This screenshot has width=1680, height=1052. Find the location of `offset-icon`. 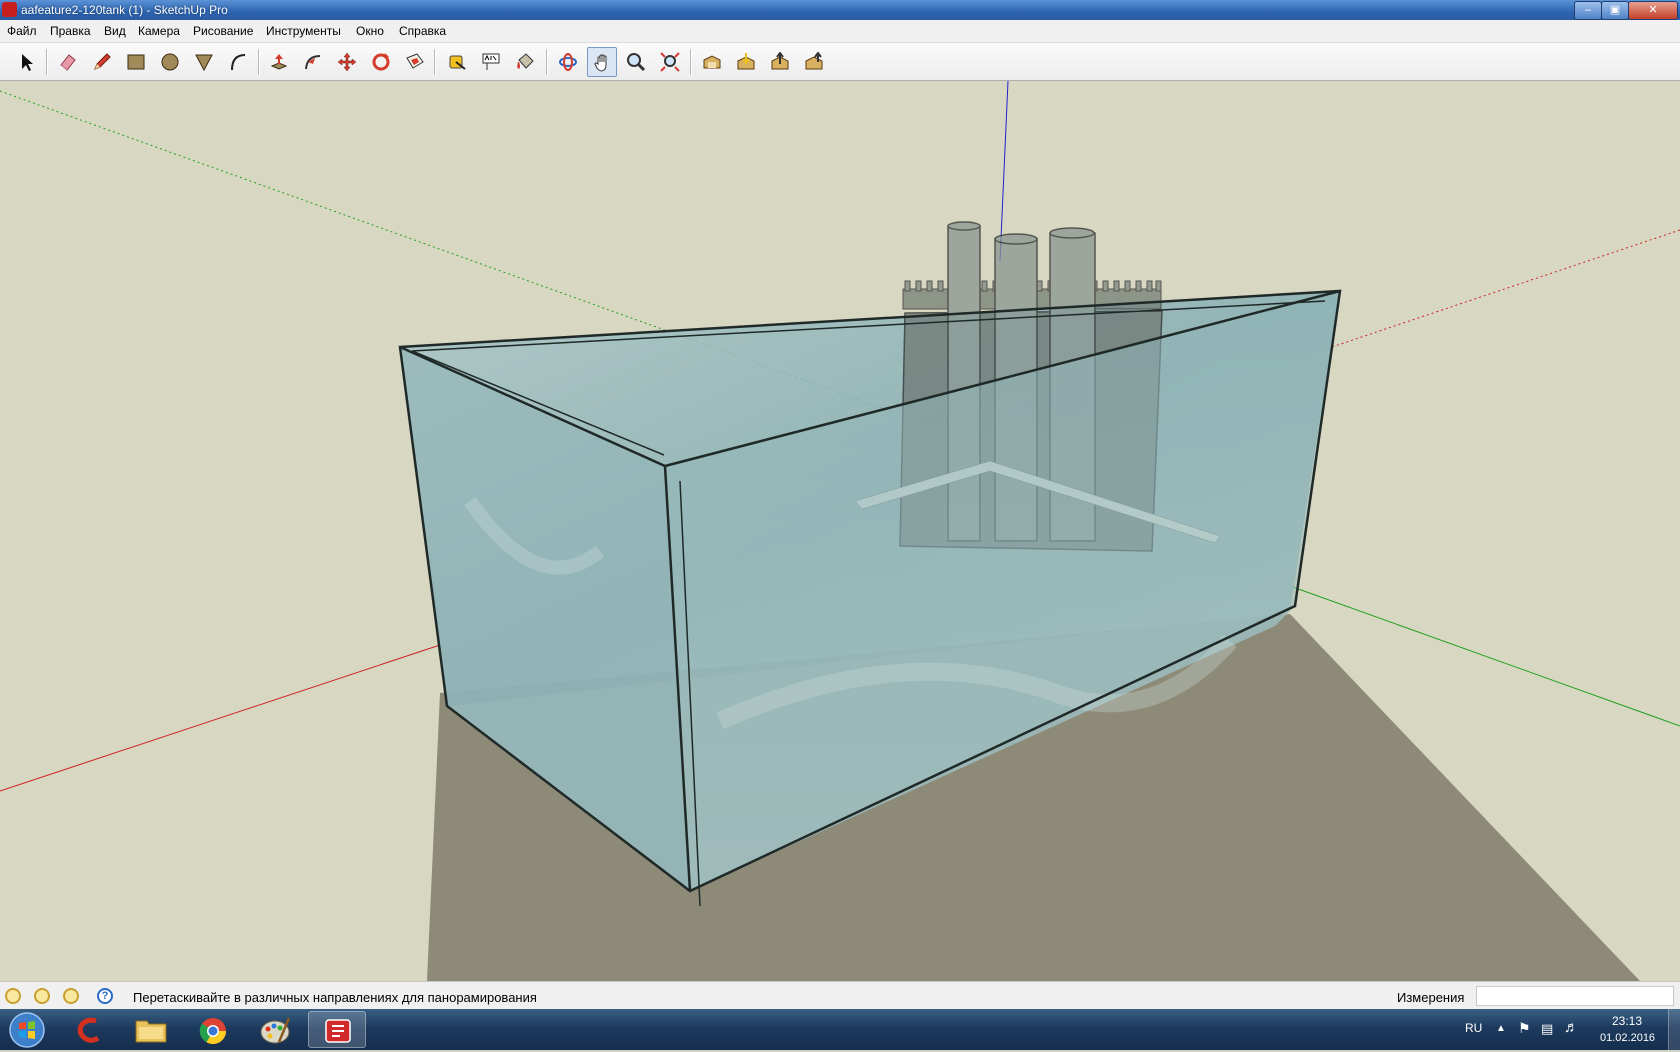

offset-icon is located at coordinates (415, 61).